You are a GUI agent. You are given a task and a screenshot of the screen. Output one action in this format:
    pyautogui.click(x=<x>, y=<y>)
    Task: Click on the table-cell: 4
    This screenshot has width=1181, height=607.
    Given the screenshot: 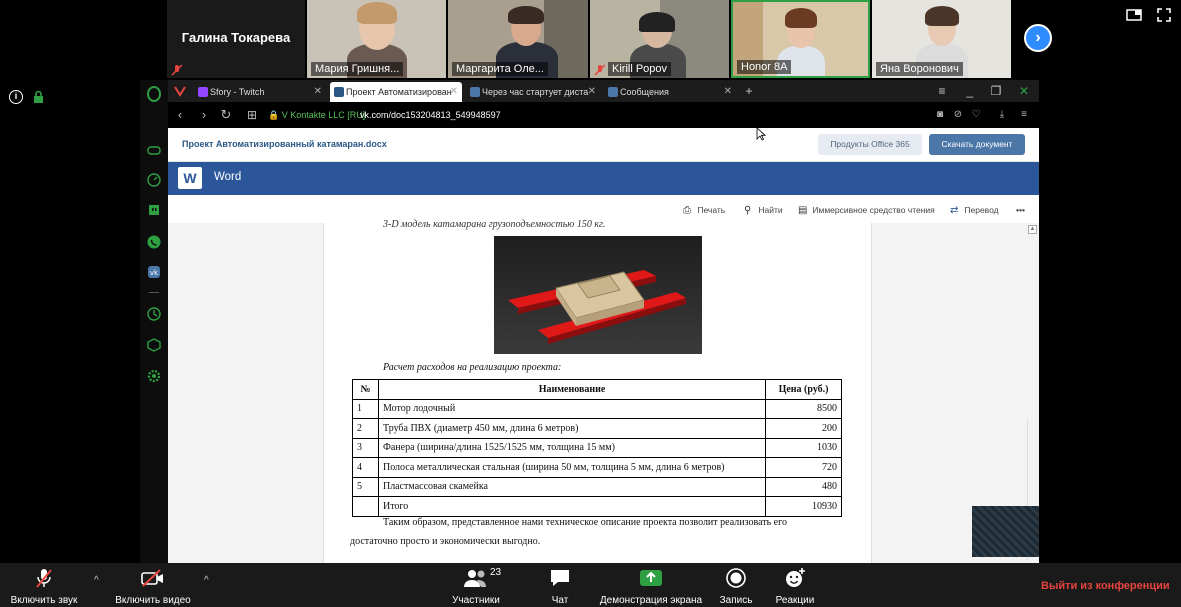 What is the action you would take?
    pyautogui.click(x=365, y=467)
    